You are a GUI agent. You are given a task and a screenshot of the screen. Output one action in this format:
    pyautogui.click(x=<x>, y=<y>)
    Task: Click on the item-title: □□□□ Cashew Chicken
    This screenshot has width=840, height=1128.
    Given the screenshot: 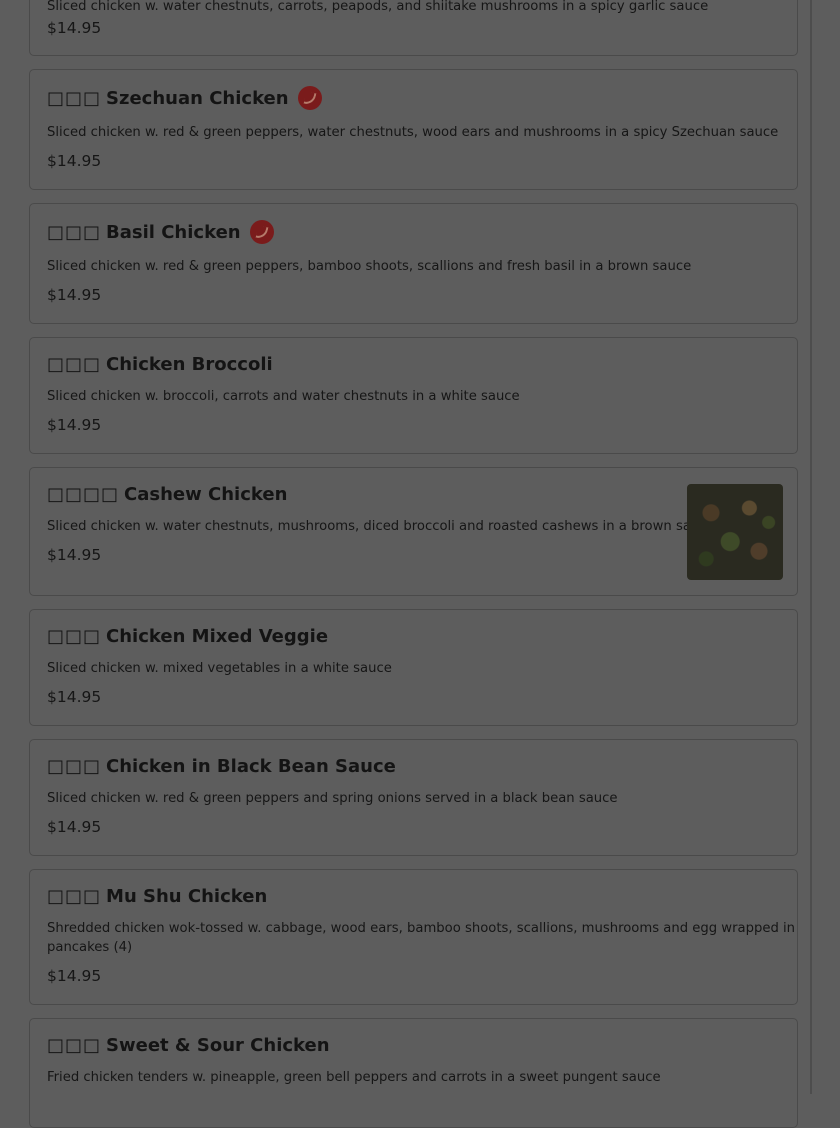 What is the action you would take?
    pyautogui.click(x=167, y=494)
    